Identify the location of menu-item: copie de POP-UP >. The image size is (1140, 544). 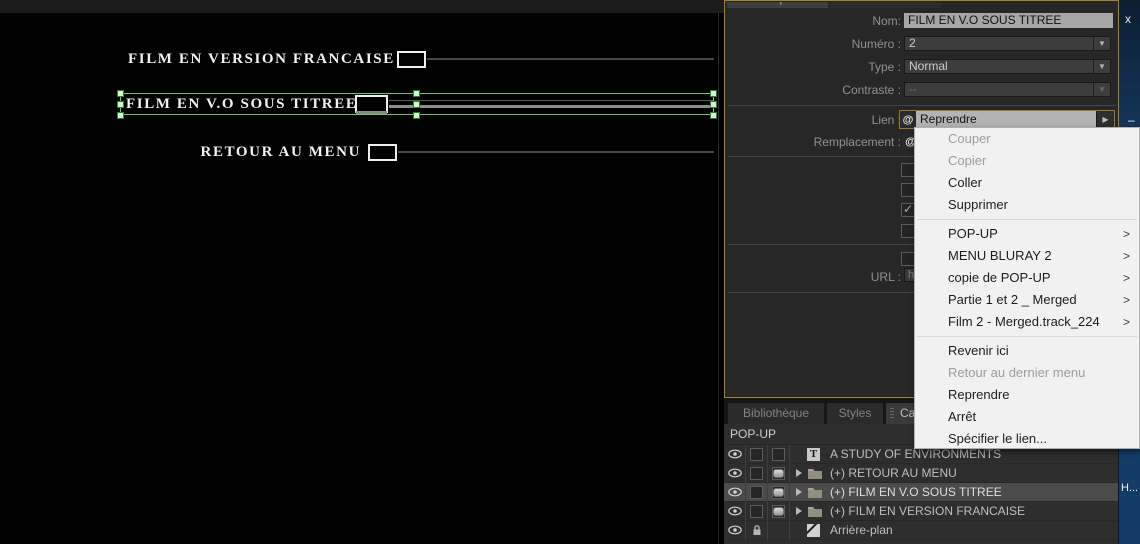
(1027, 278).